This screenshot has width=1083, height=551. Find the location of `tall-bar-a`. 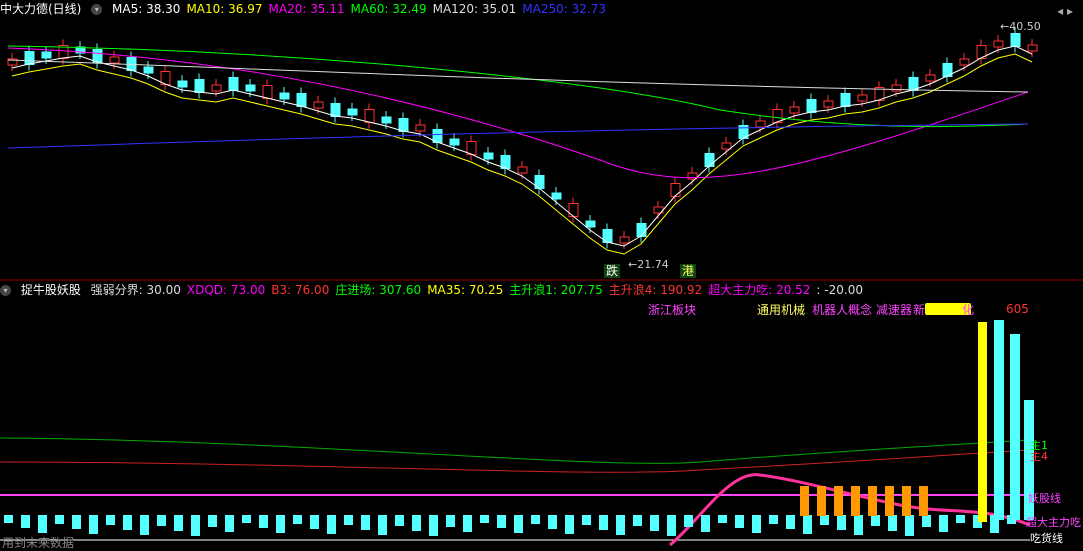

tall-bar-a is located at coordinates (999, 420).